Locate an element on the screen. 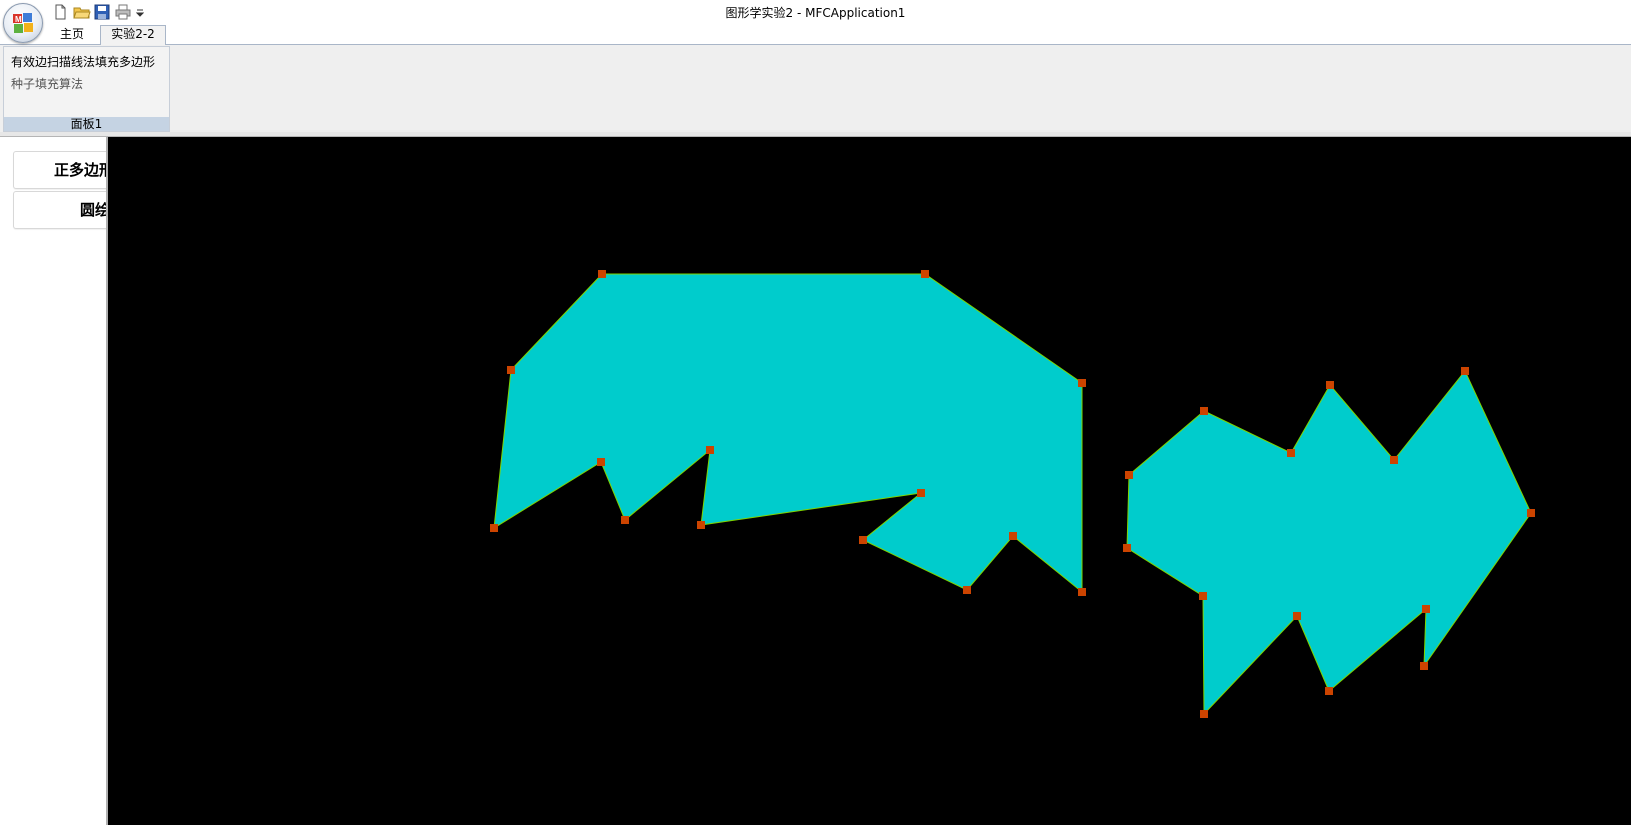 This screenshot has height=825, width=1631. mfc-logo-icon: M is located at coordinates (23, 23).